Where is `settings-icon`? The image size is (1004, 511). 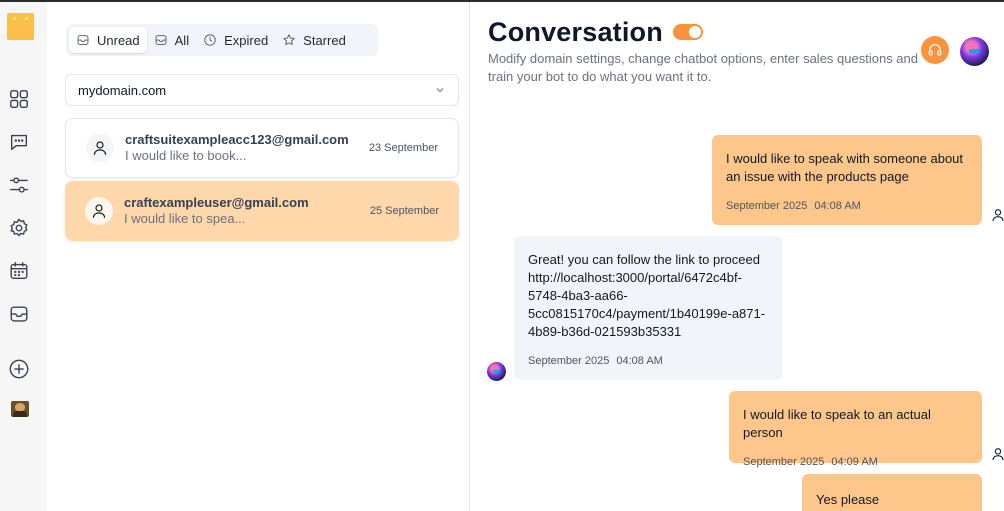
settings-icon is located at coordinates (19, 228).